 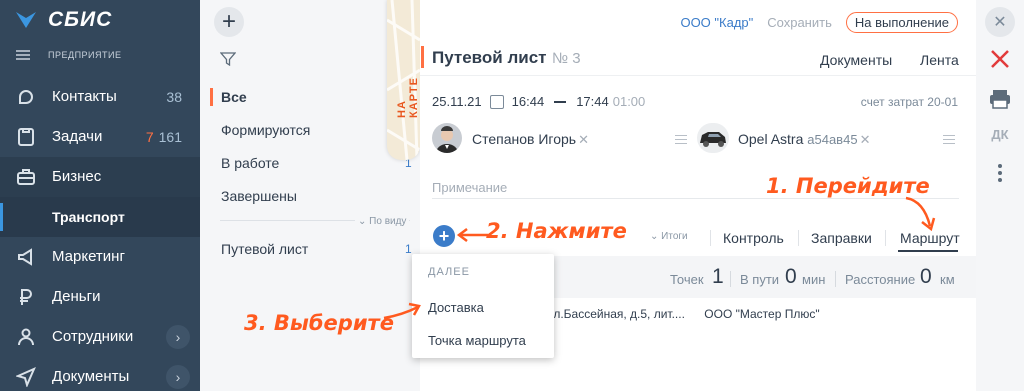 What do you see at coordinates (681, 139) in the screenshot?
I see `driver-menu-icon` at bounding box center [681, 139].